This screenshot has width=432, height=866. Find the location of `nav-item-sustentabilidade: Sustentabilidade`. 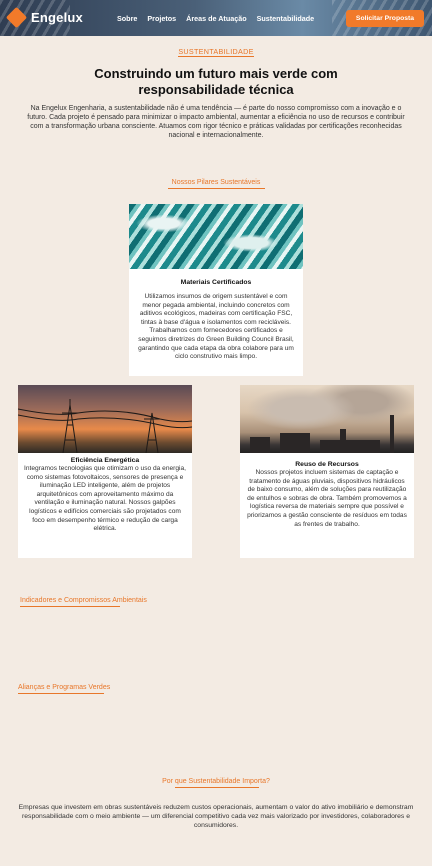

nav-item-sustentabilidade: Sustentabilidade is located at coordinates (286, 18).